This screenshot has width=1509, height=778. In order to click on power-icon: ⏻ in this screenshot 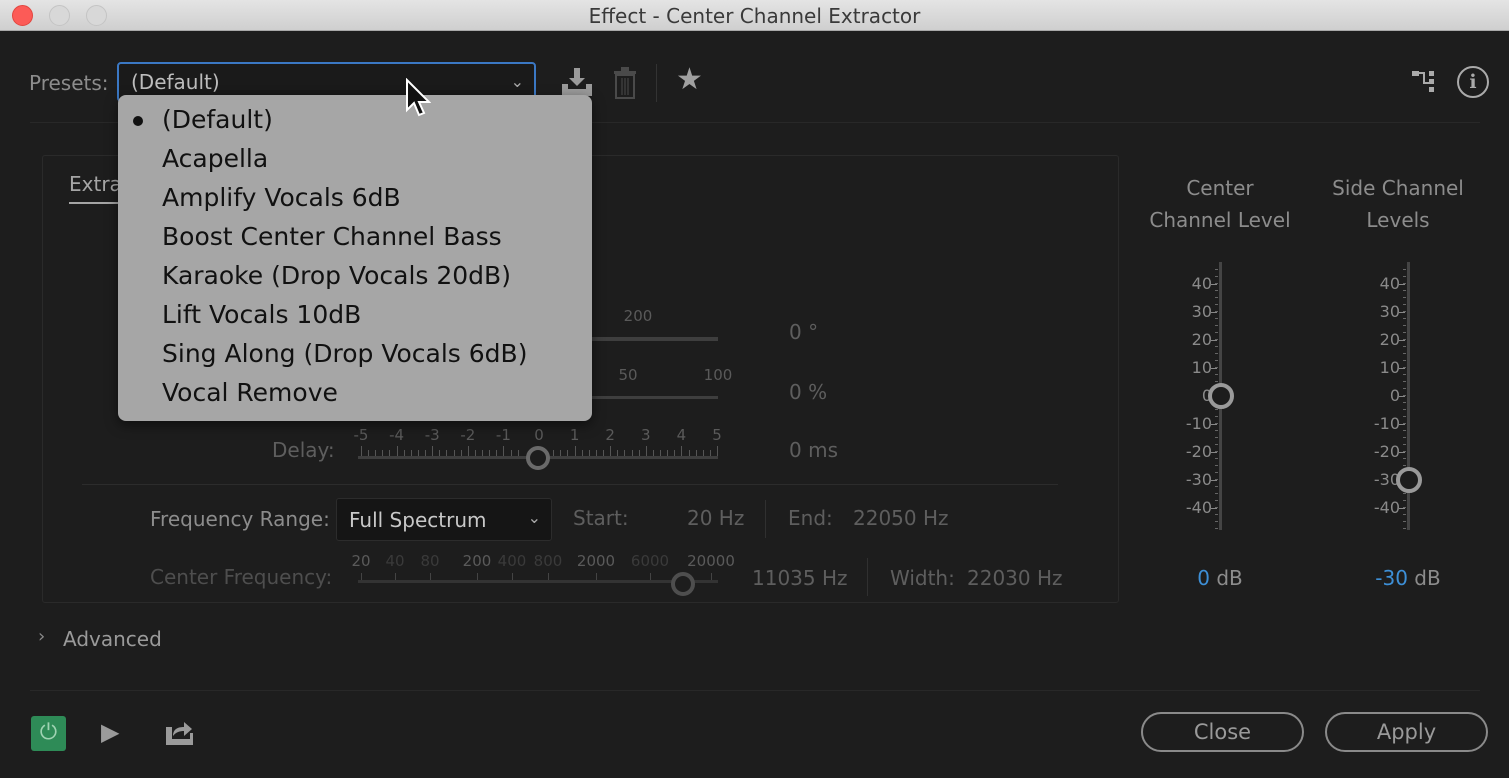, I will do `click(48, 733)`.